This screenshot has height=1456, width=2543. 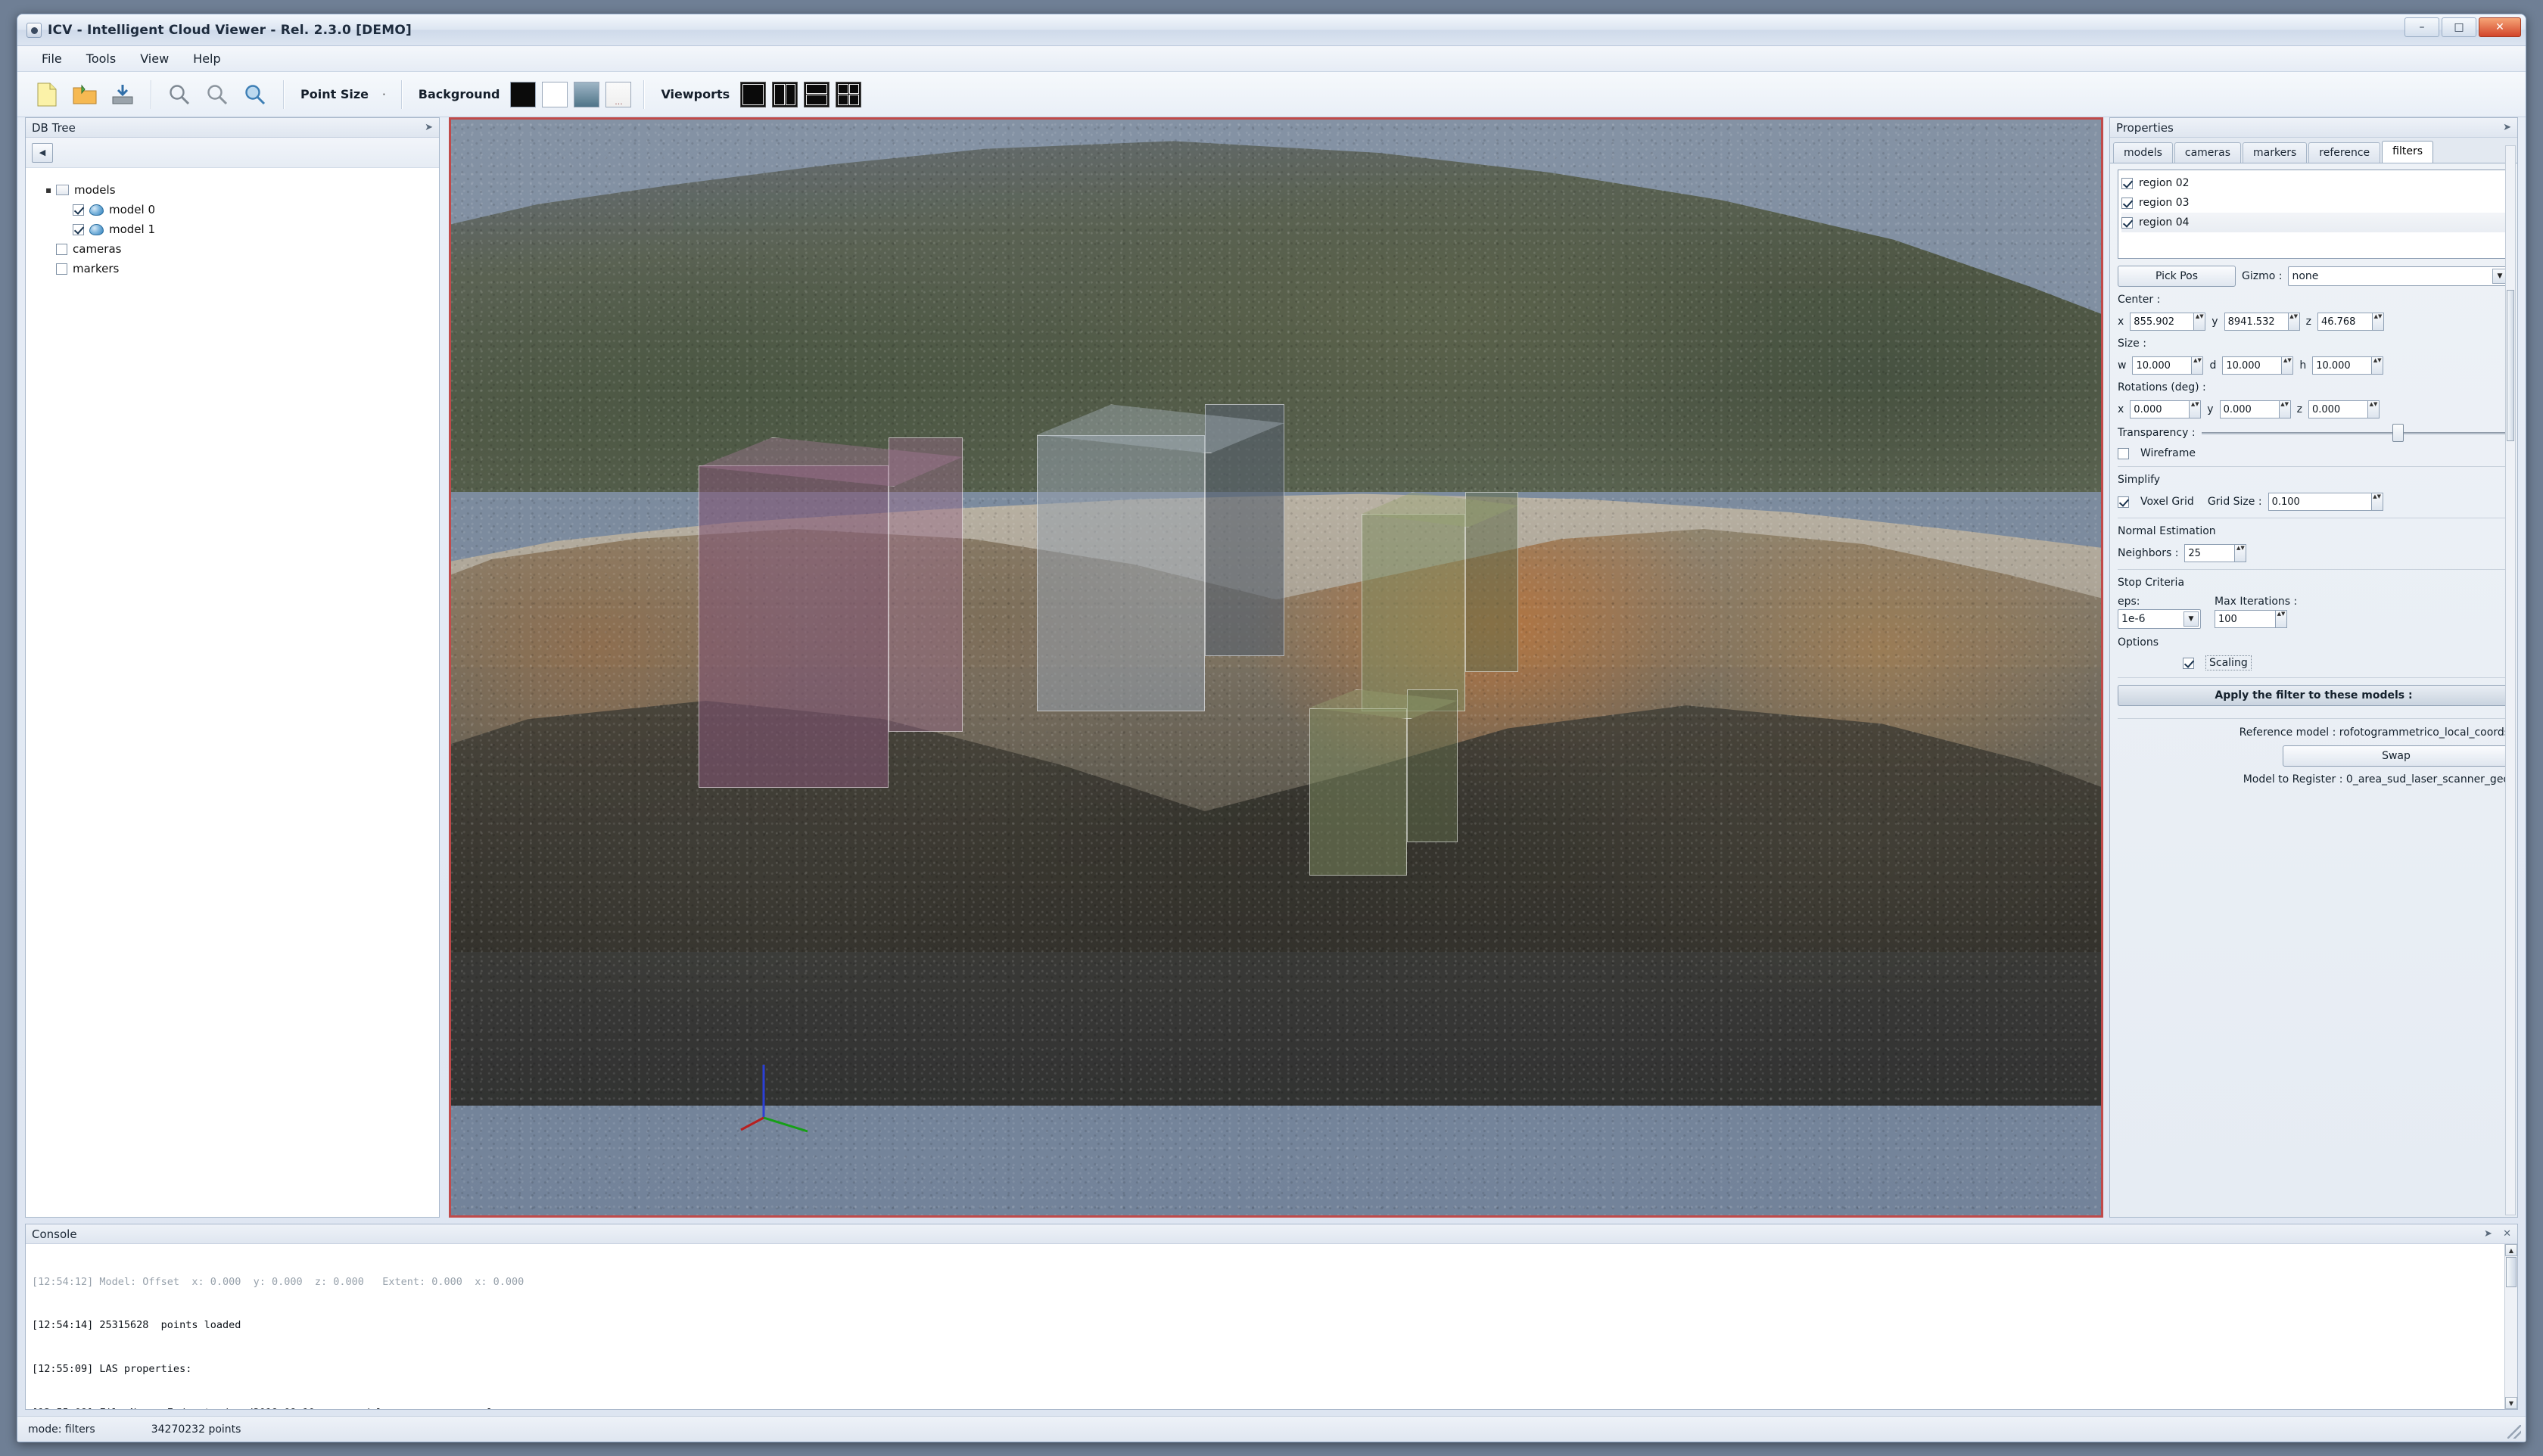 I want to click on size-w-stepper: ▲▼, so click(x=2168, y=365).